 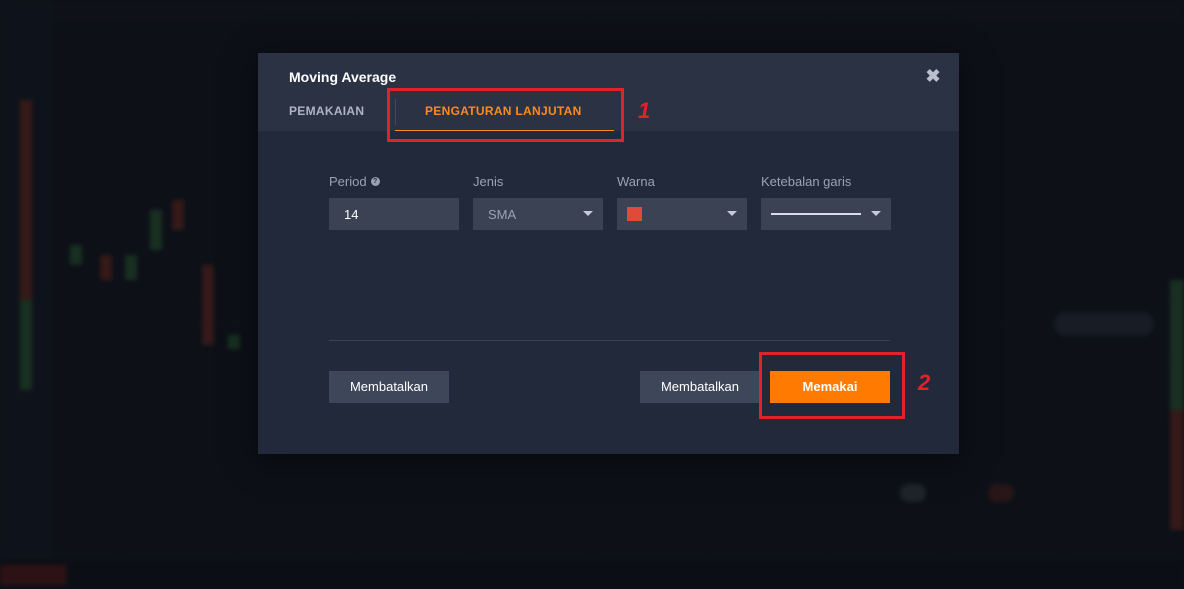 I want to click on line-width-select, so click(x=826, y=214).